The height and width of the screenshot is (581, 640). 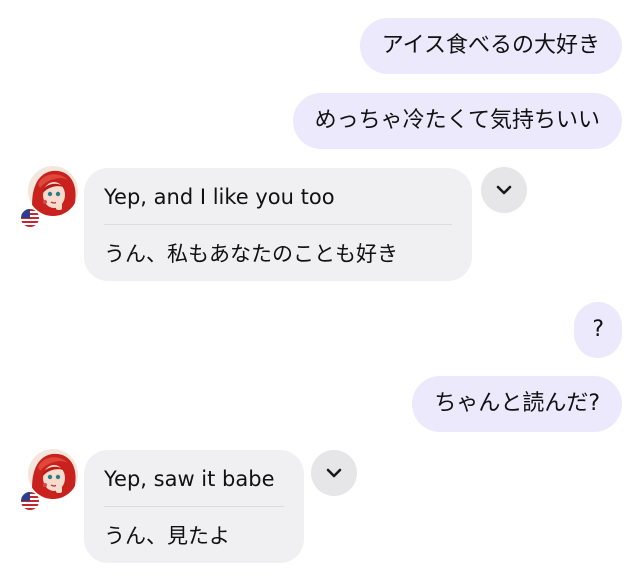 I want to click on translated-text: うん、見たよ, so click(x=167, y=536).